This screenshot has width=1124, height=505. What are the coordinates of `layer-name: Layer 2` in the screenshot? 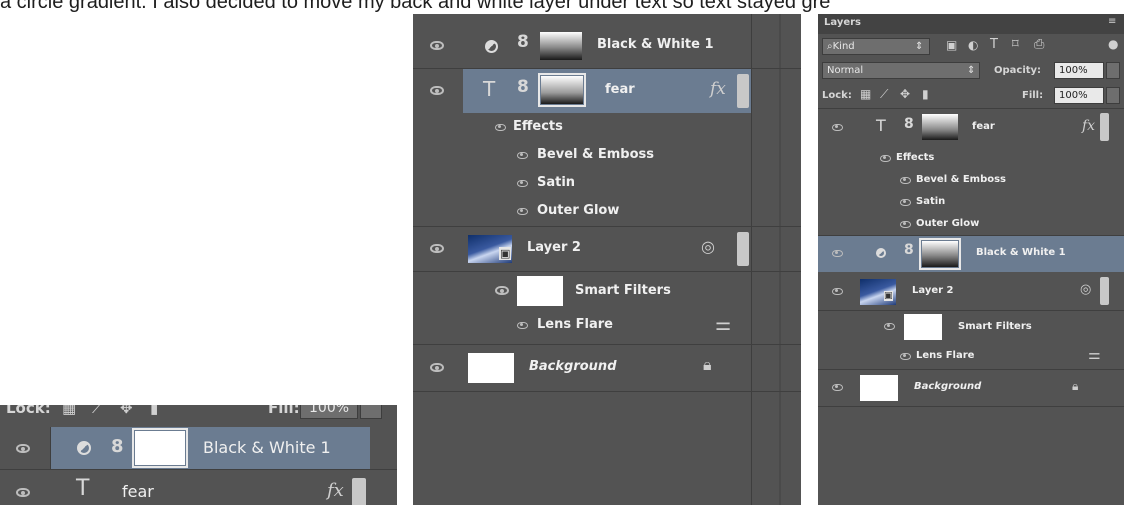 It's located at (554, 247).